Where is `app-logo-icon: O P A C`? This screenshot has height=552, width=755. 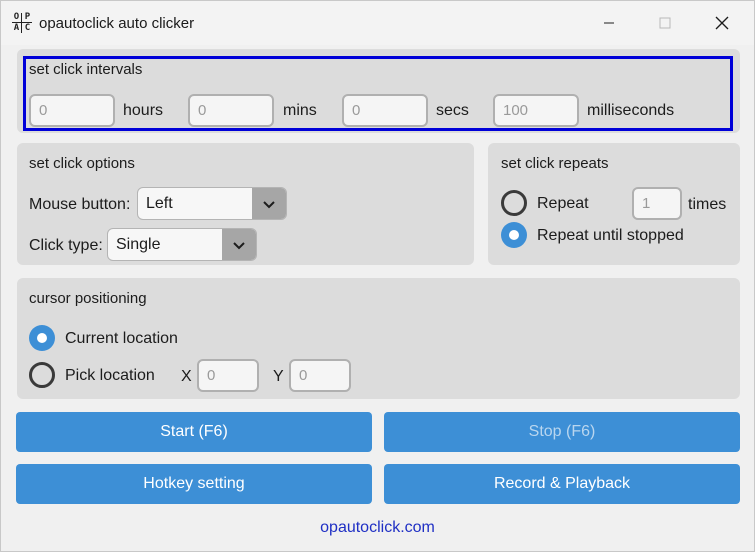 app-logo-icon: O P A C is located at coordinates (22, 23).